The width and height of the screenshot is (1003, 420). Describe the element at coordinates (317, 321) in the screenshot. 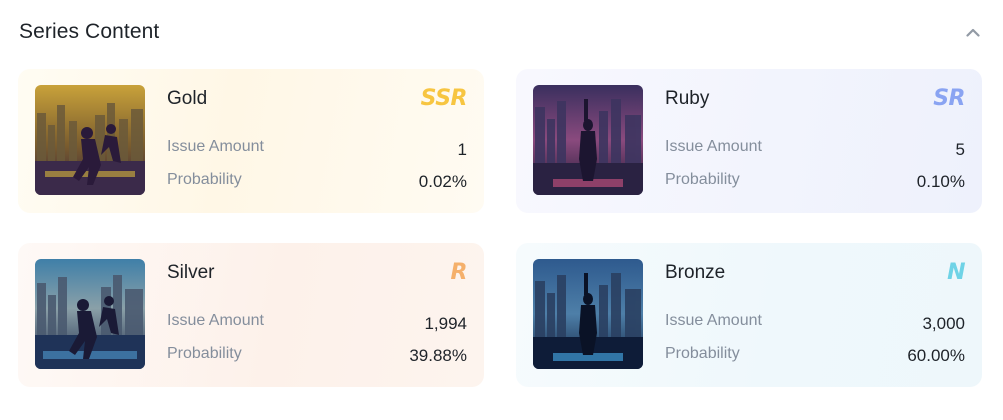

I see `issue-amount-row: Issue Amount 1,994` at that location.